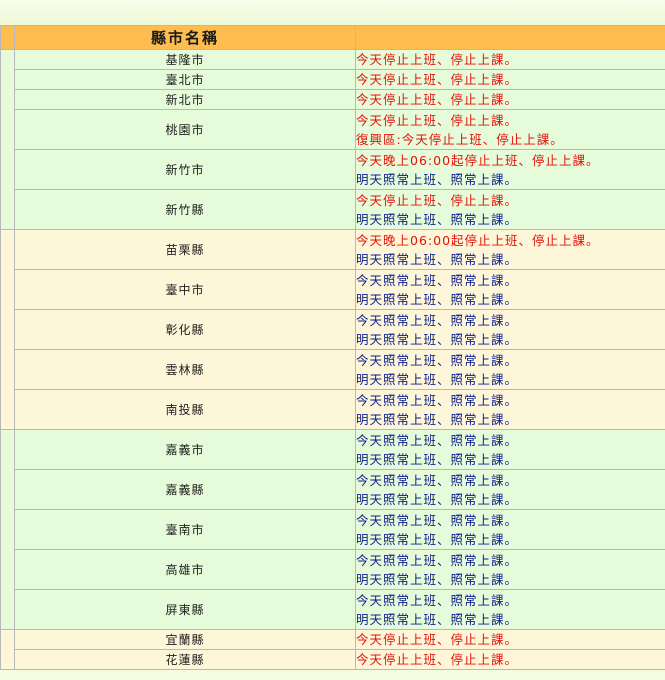 The image size is (665, 680). I want to click on table-row: 高雄市 今天照常上班、照常上課。 明天照常上班、照常上課。, so click(333, 569).